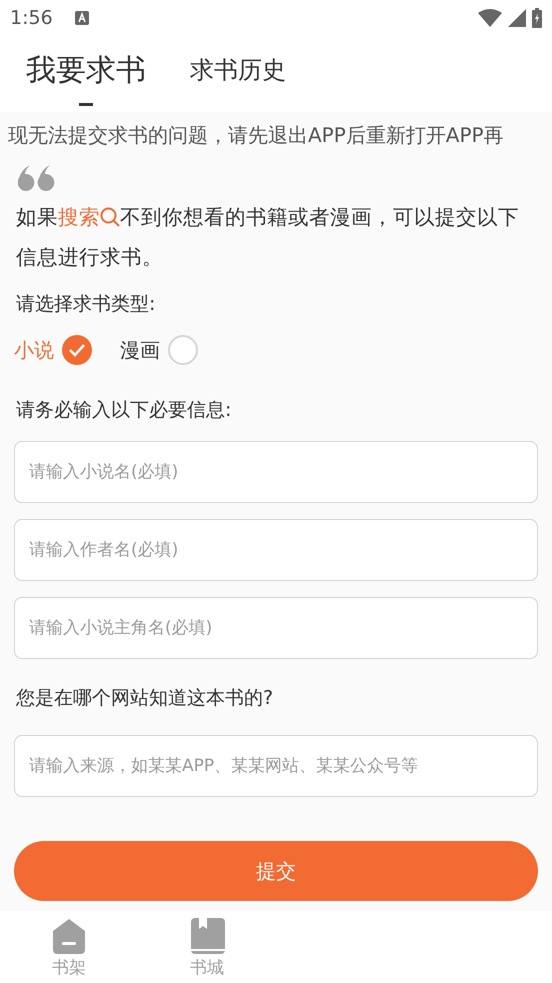 Image resolution: width=552 pixels, height=983 pixels. I want to click on type-option: 小说, so click(53, 350).